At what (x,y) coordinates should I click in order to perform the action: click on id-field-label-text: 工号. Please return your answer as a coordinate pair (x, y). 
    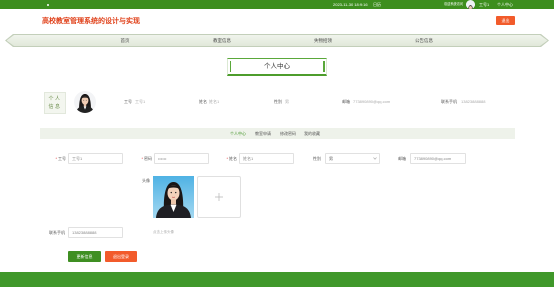
    Looking at the image, I should click on (62, 158).